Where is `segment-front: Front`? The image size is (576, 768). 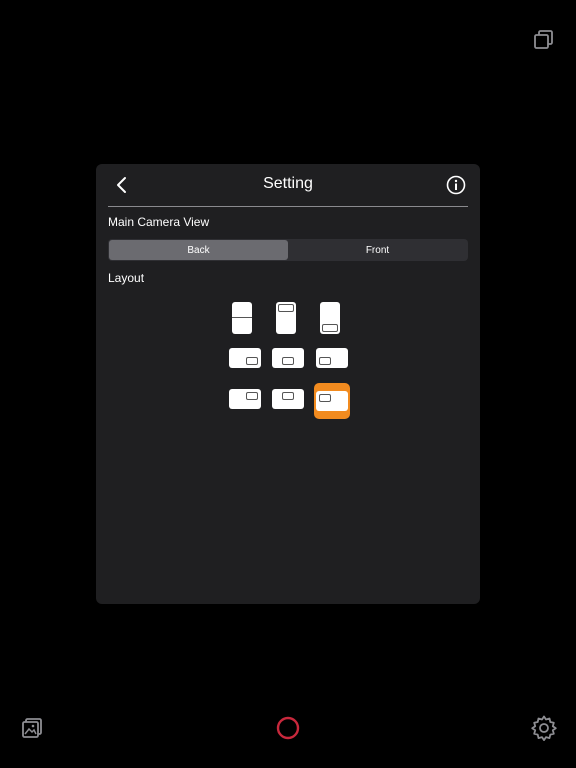
segment-front: Front is located at coordinates (377, 250).